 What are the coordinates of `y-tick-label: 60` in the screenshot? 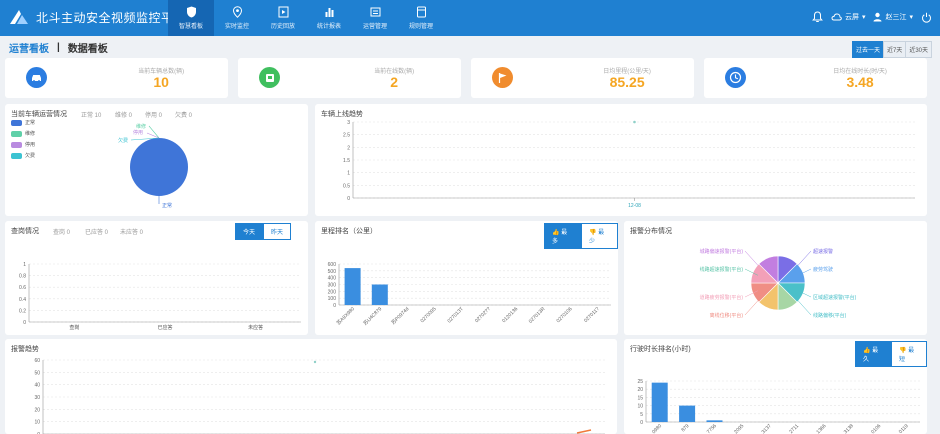 It's located at (37, 361).